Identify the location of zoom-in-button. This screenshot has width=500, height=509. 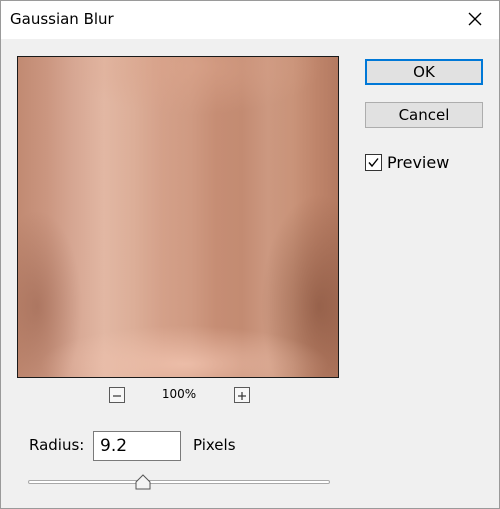
(242, 395).